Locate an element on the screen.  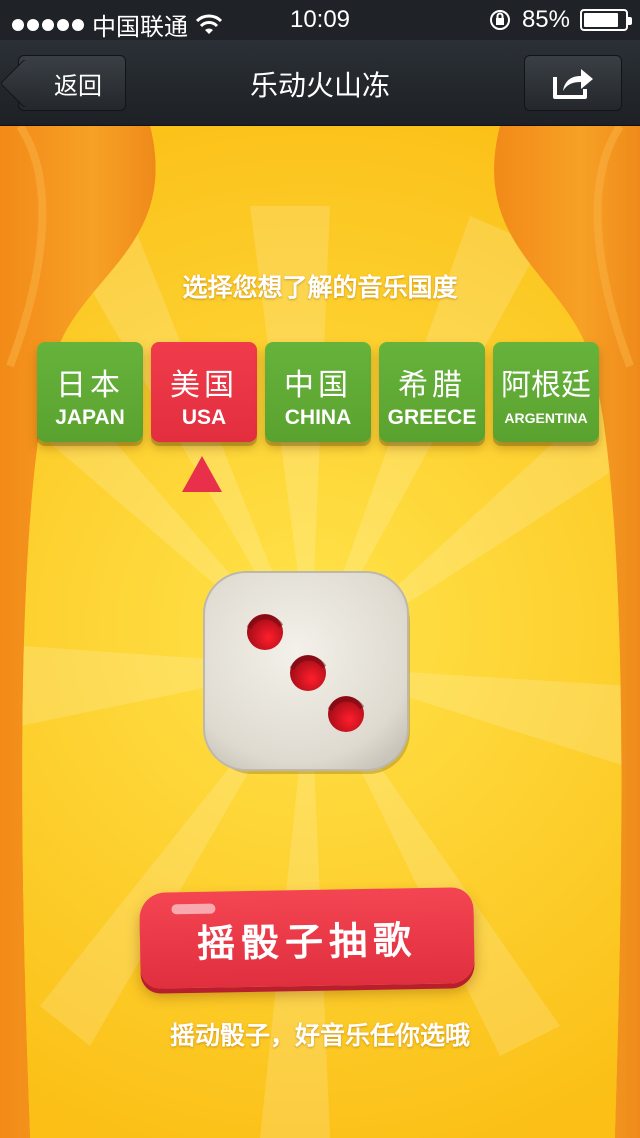
navigation-bar: 返回 乐动火山冻 is located at coordinates (320, 83).